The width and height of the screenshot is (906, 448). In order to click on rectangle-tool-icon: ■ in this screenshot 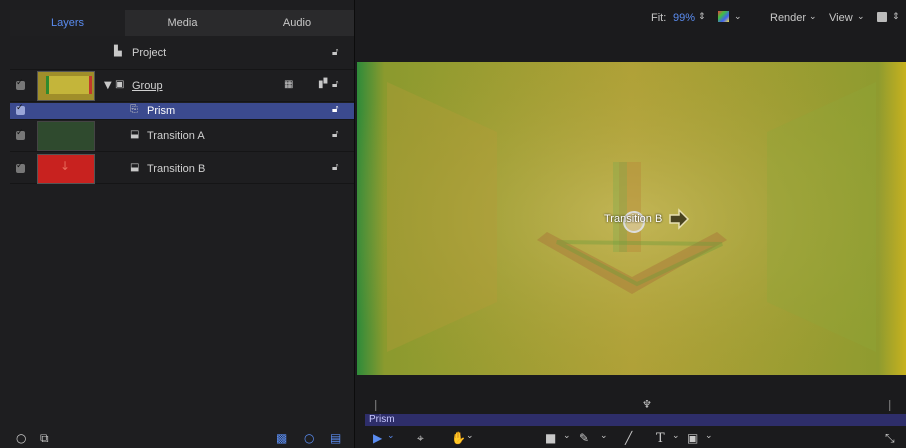, I will do `click(550, 438)`.